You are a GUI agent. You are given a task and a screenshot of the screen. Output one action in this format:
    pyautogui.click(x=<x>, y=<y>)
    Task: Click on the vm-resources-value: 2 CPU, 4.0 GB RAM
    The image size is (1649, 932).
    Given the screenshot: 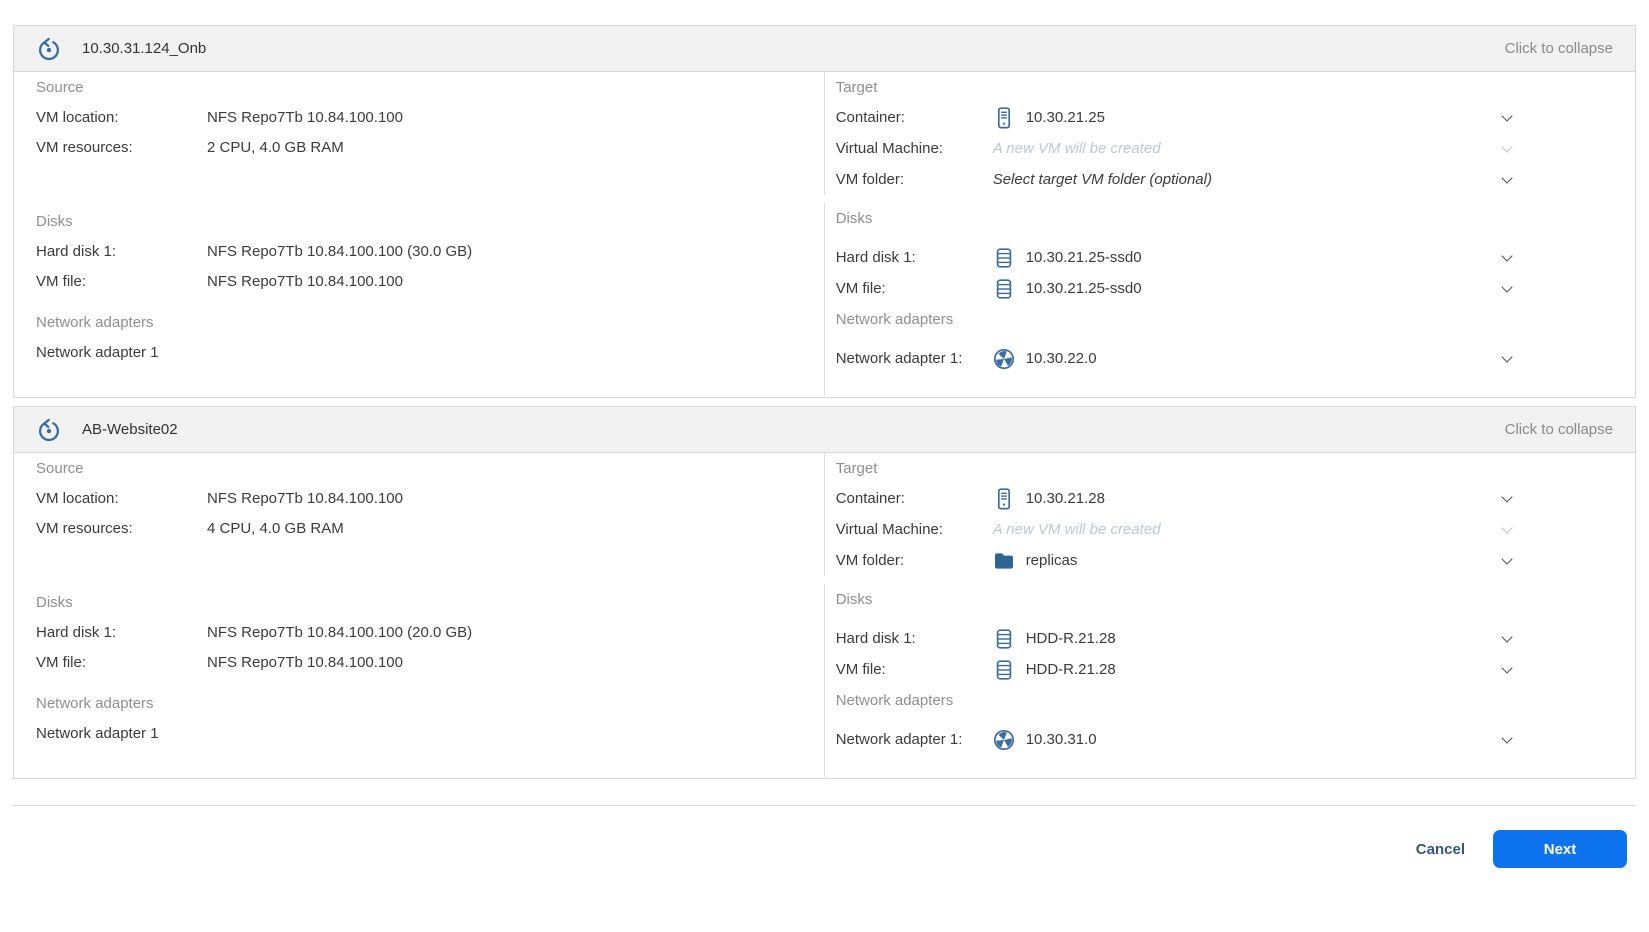 What is the action you would take?
    pyautogui.click(x=275, y=147)
    